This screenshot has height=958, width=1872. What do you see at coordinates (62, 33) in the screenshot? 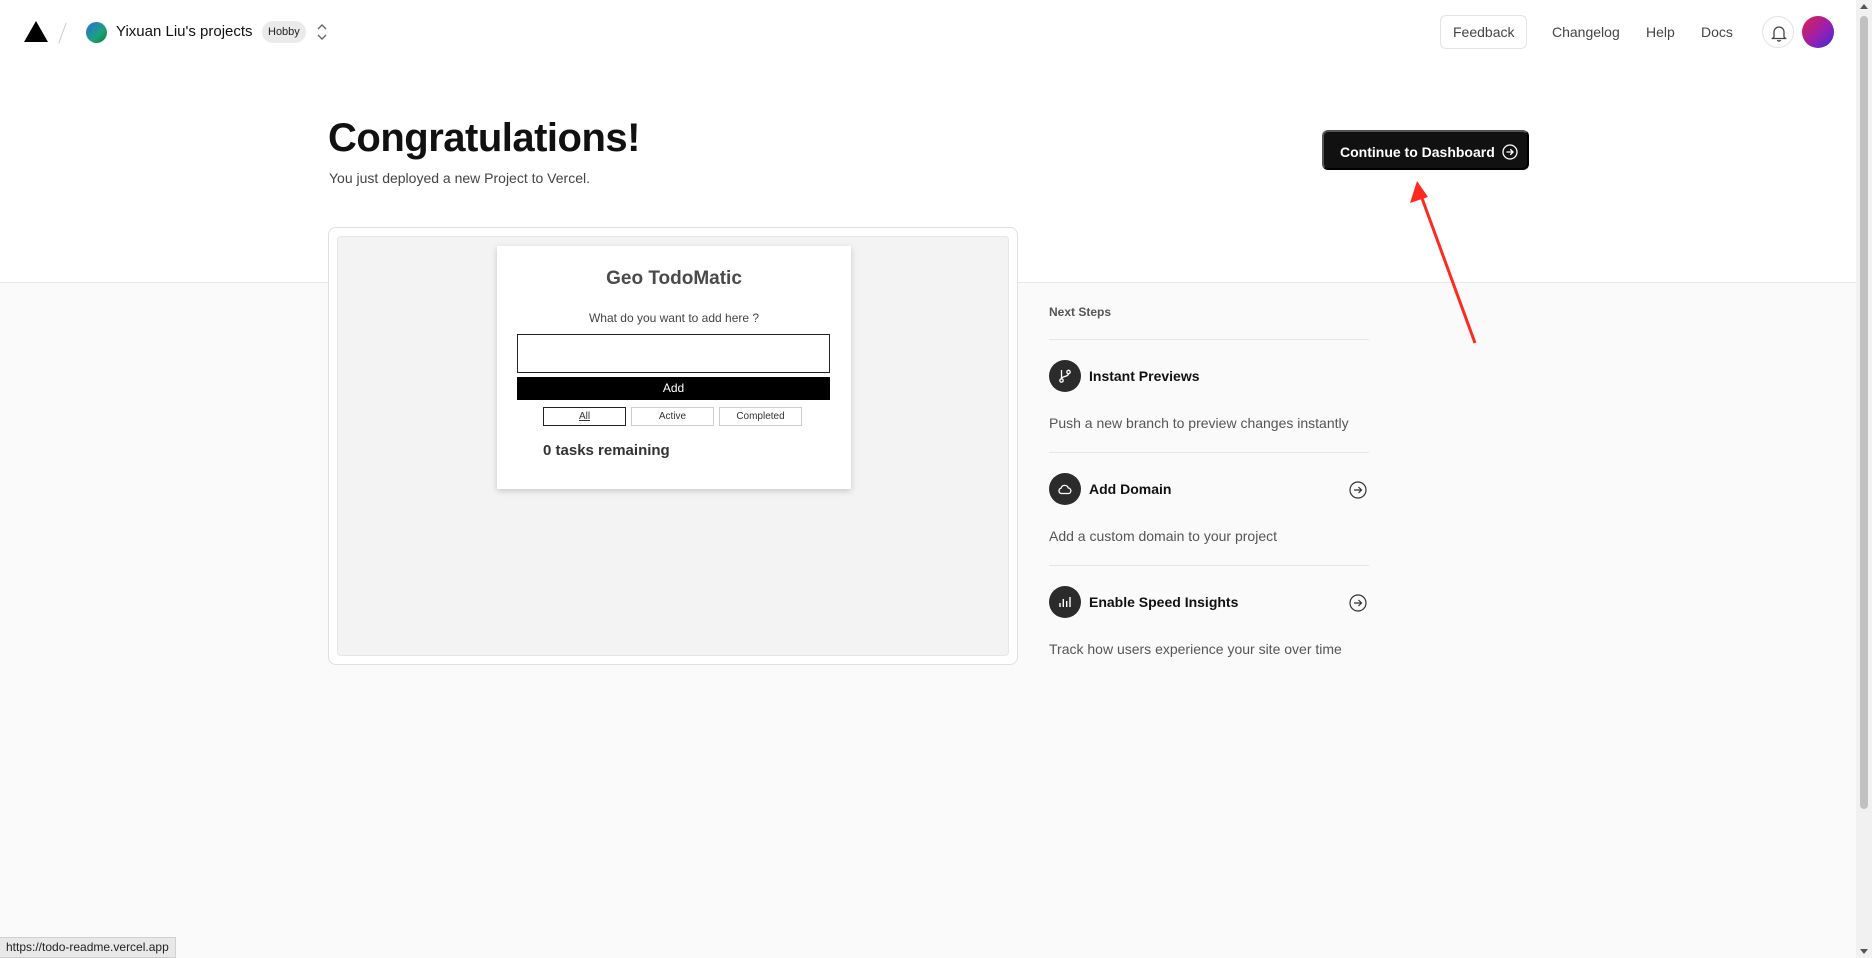
I see `breadcrumb-separator` at bounding box center [62, 33].